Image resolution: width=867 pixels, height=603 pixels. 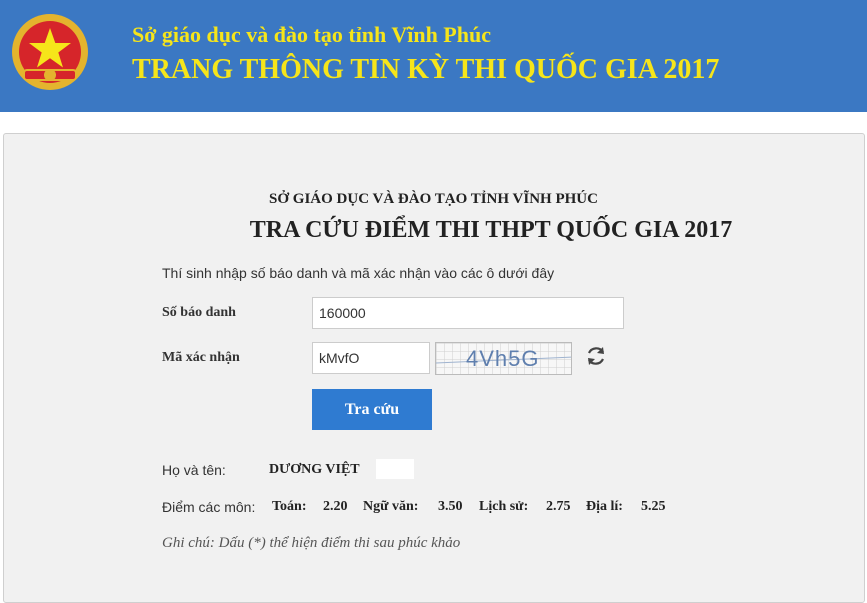 I want to click on subject-label: Địa lí:, so click(x=604, y=506).